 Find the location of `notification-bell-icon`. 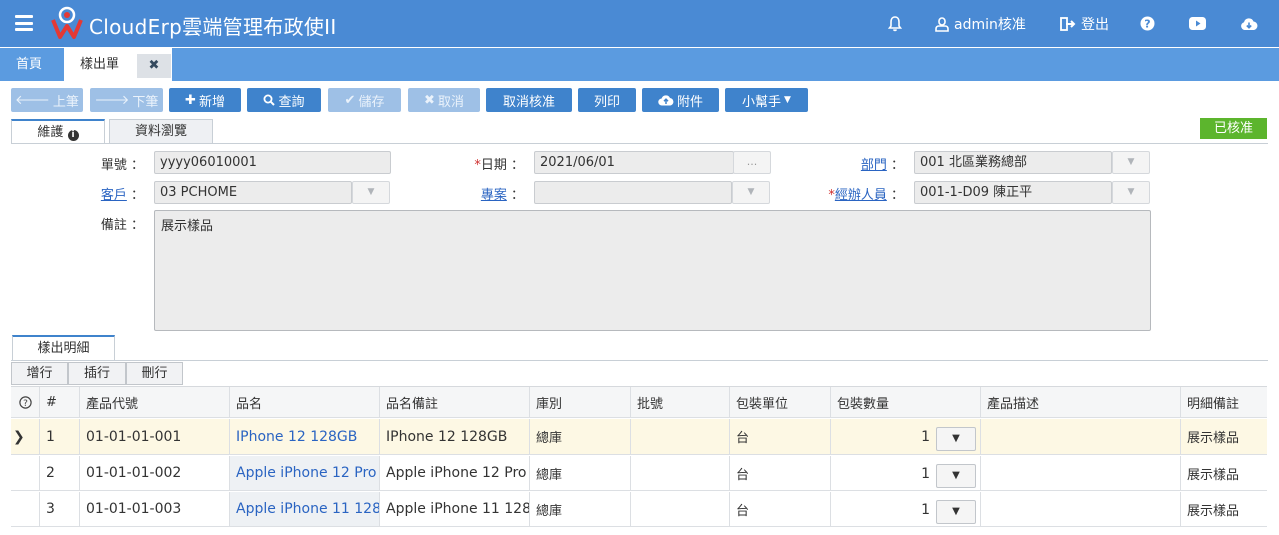

notification-bell-icon is located at coordinates (895, 23).